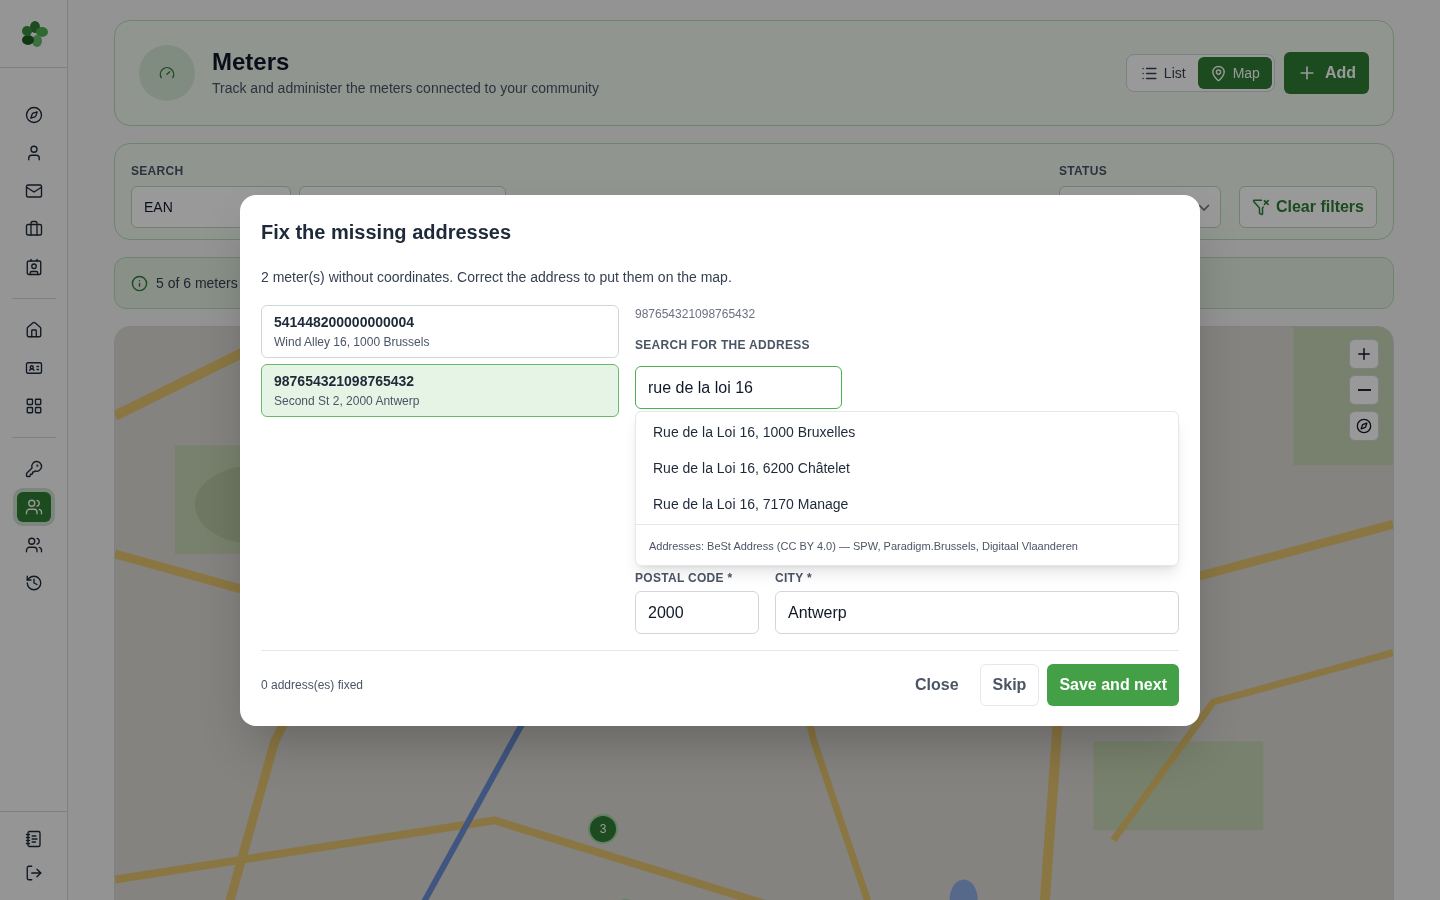 This screenshot has width=1440, height=900. What do you see at coordinates (794, 578) in the screenshot?
I see `city-label: CITY *` at bounding box center [794, 578].